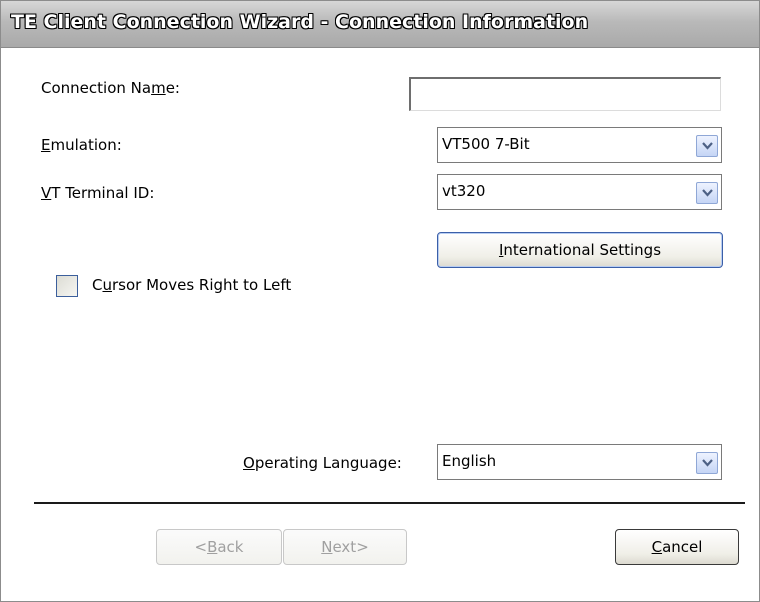  Describe the element at coordinates (322, 463) in the screenshot. I see `operating-language-label: Operating Language:` at that location.